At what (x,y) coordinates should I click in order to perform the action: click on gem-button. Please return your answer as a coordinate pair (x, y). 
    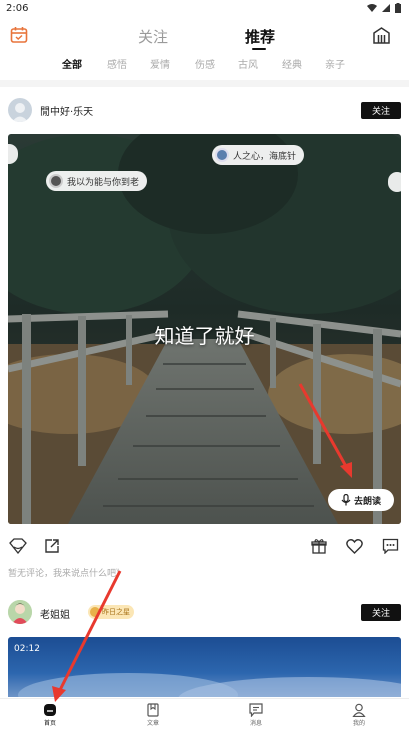
    Looking at the image, I should click on (18, 546).